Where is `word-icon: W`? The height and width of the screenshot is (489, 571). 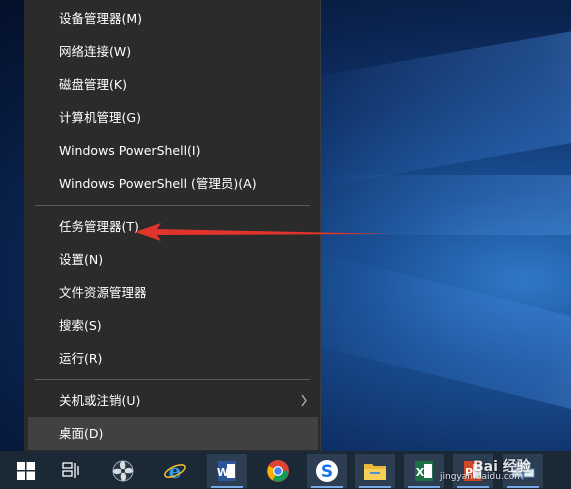 word-icon: W is located at coordinates (227, 471).